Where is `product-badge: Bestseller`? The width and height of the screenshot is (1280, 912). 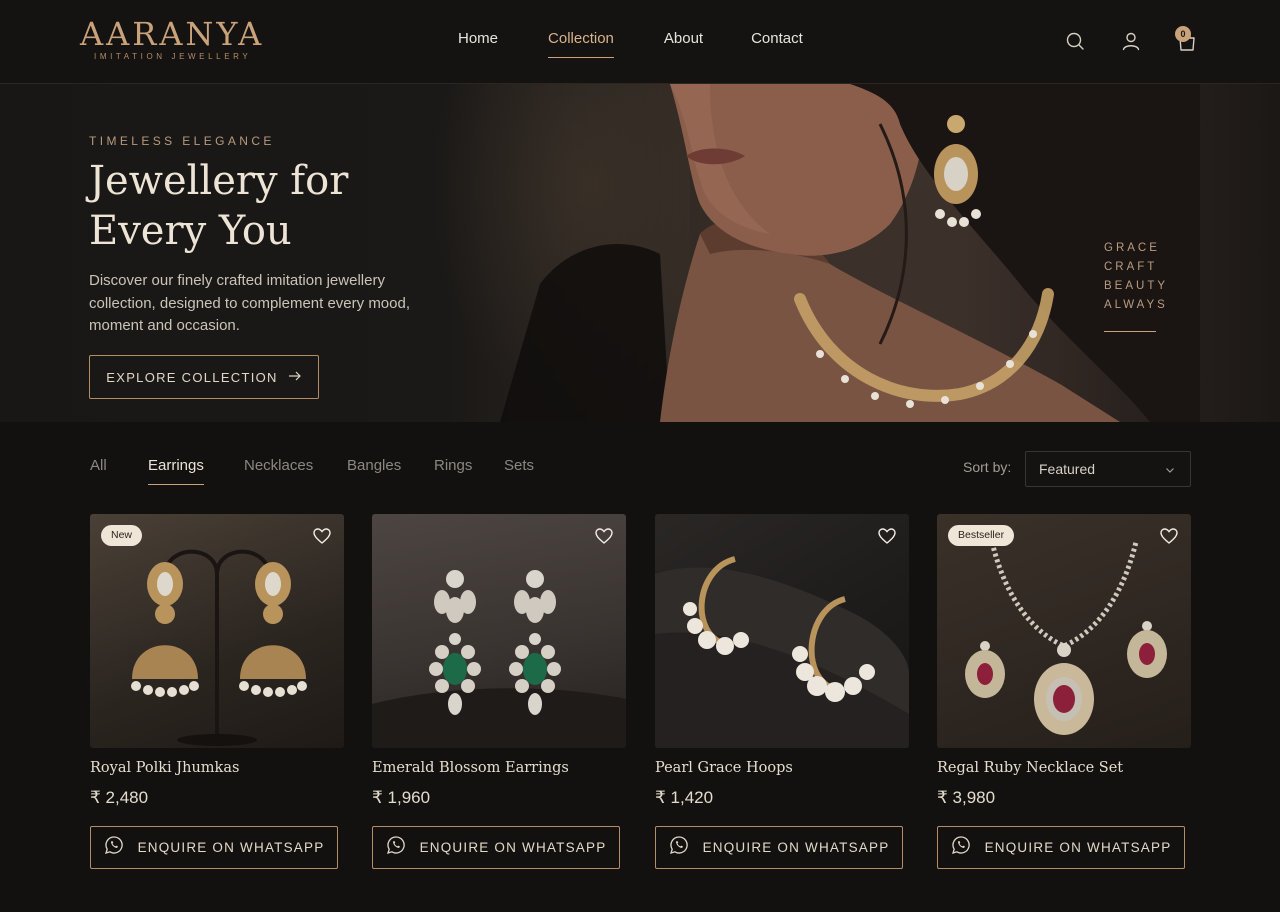
product-badge: Bestseller is located at coordinates (981, 535).